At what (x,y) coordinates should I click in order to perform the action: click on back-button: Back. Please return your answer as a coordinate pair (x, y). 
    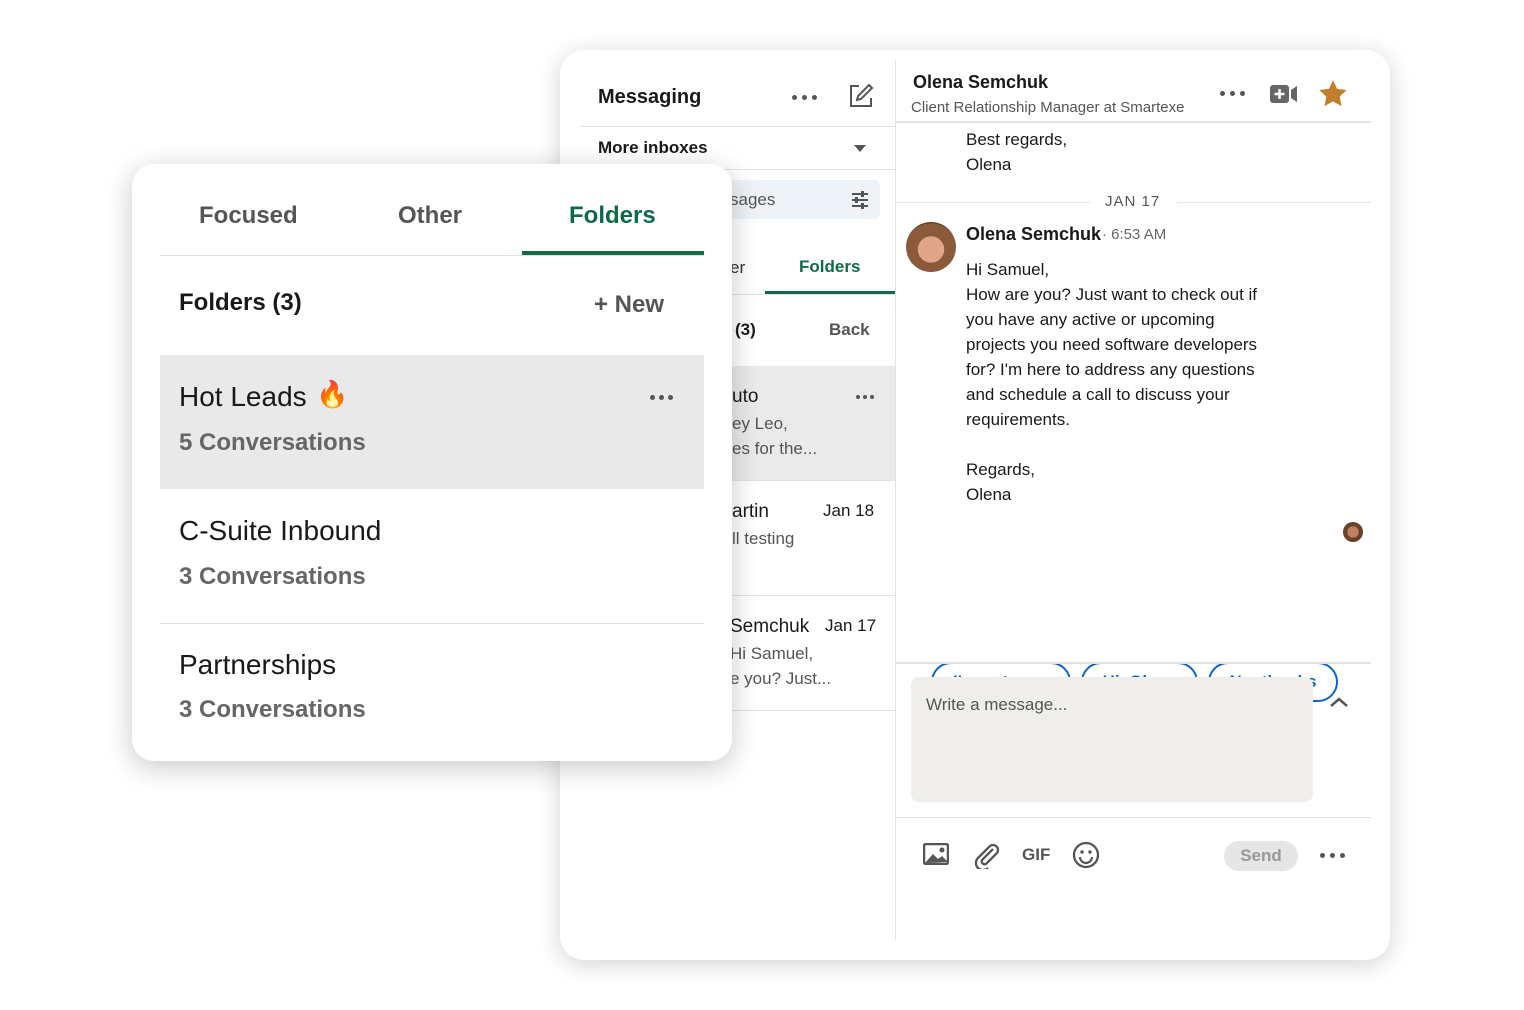
    Looking at the image, I should click on (849, 330).